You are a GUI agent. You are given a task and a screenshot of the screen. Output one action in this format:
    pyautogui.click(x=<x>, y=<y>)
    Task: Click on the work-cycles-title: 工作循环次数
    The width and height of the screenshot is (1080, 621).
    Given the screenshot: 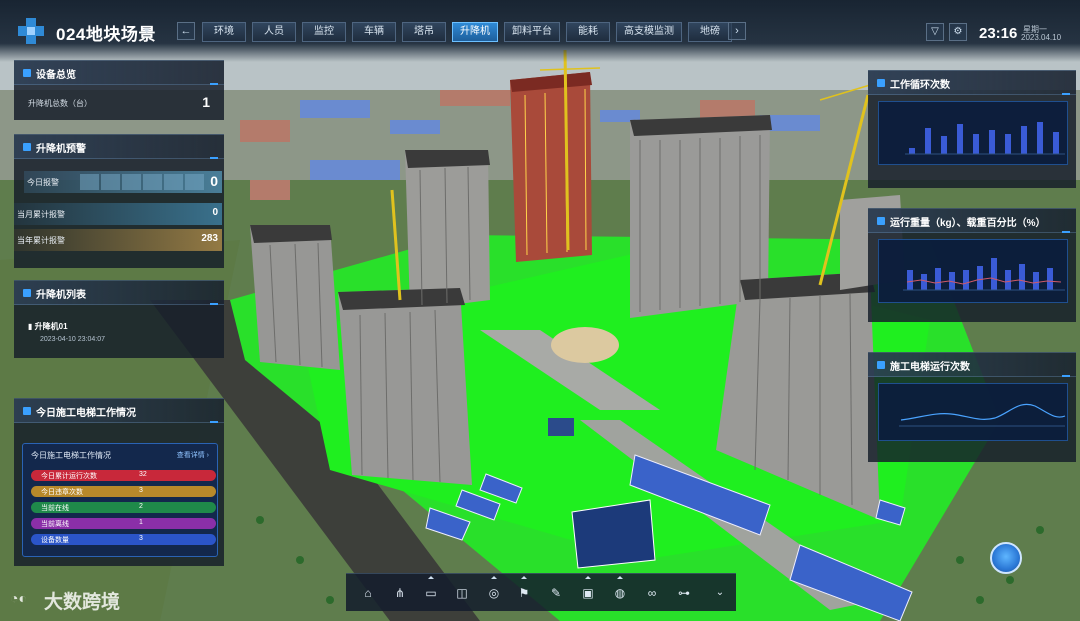 What is the action you would take?
    pyautogui.click(x=920, y=85)
    